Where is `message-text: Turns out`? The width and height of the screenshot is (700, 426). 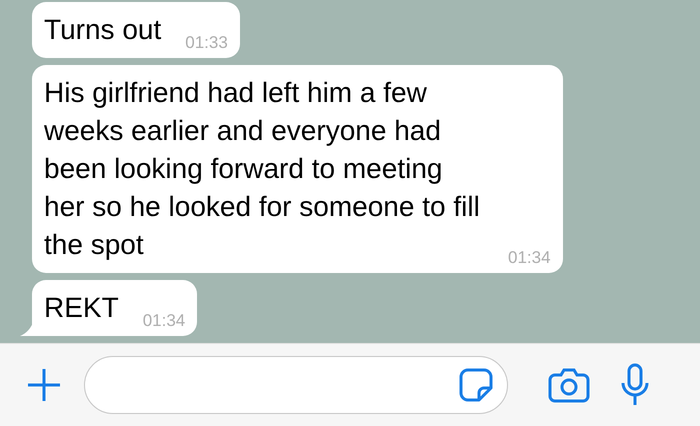 message-text: Turns out is located at coordinates (103, 30).